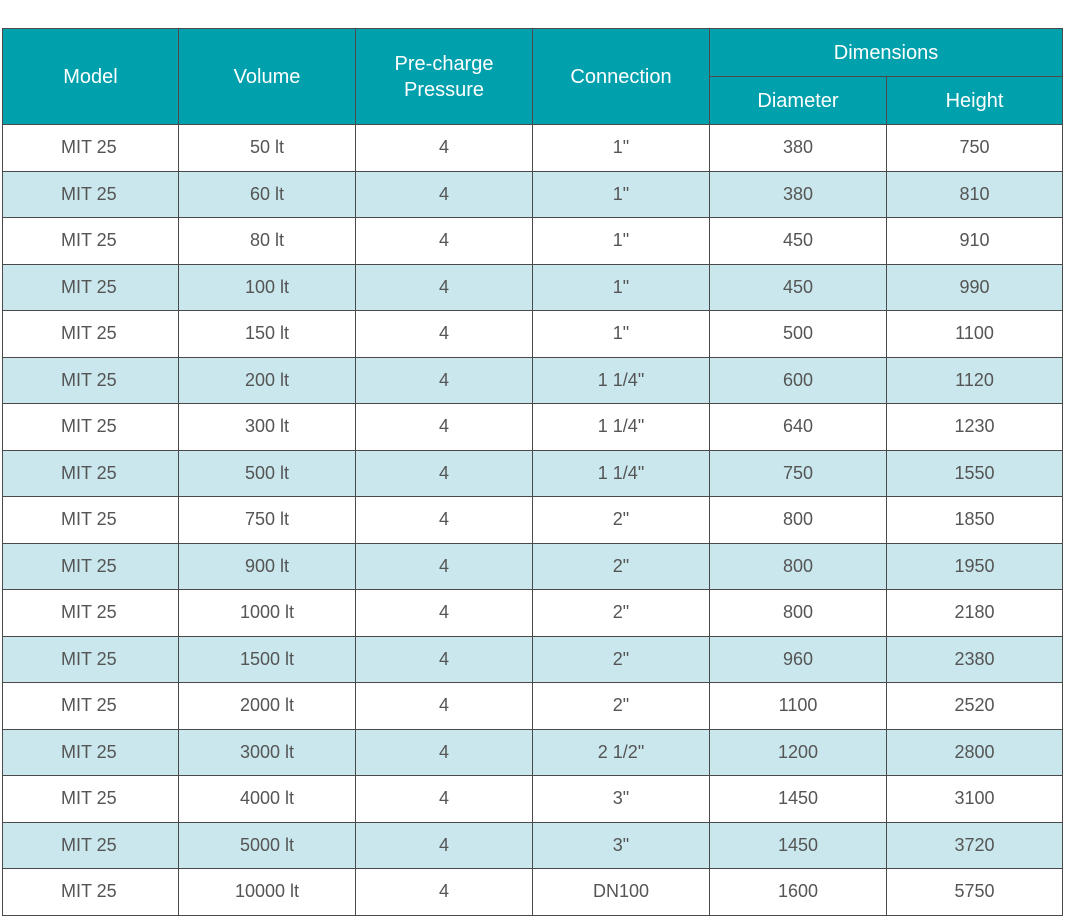 The image size is (1065, 919). Describe the element at coordinates (974, 706) in the screenshot. I see `cell-height: 2520` at that location.